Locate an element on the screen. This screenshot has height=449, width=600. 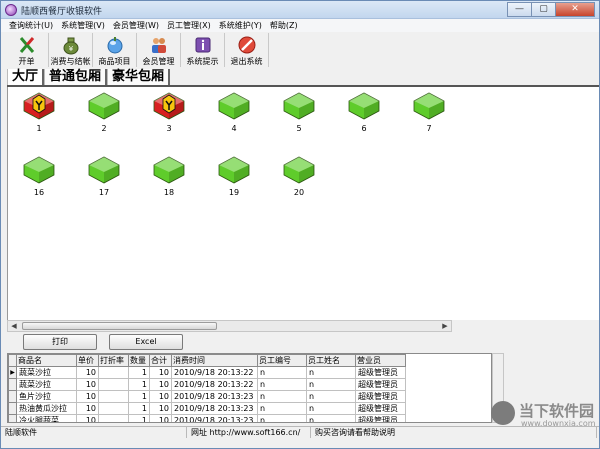
room-scrollbar: ◀ ▶ is located at coordinates (229, 326).